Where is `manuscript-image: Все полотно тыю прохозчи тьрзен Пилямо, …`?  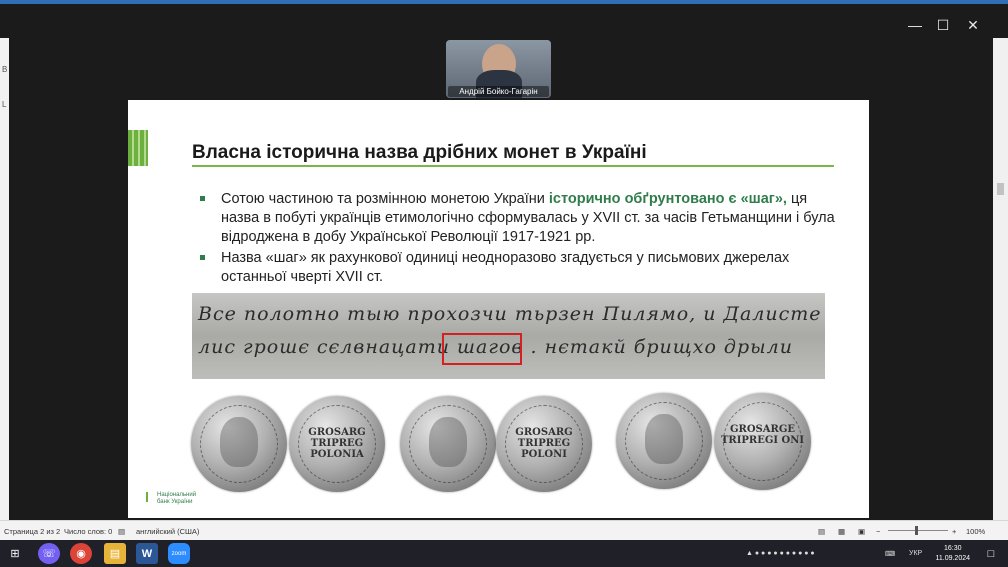
manuscript-image: Все полотно тыю прохозчи тьрзен Пилямо, … is located at coordinates (508, 336).